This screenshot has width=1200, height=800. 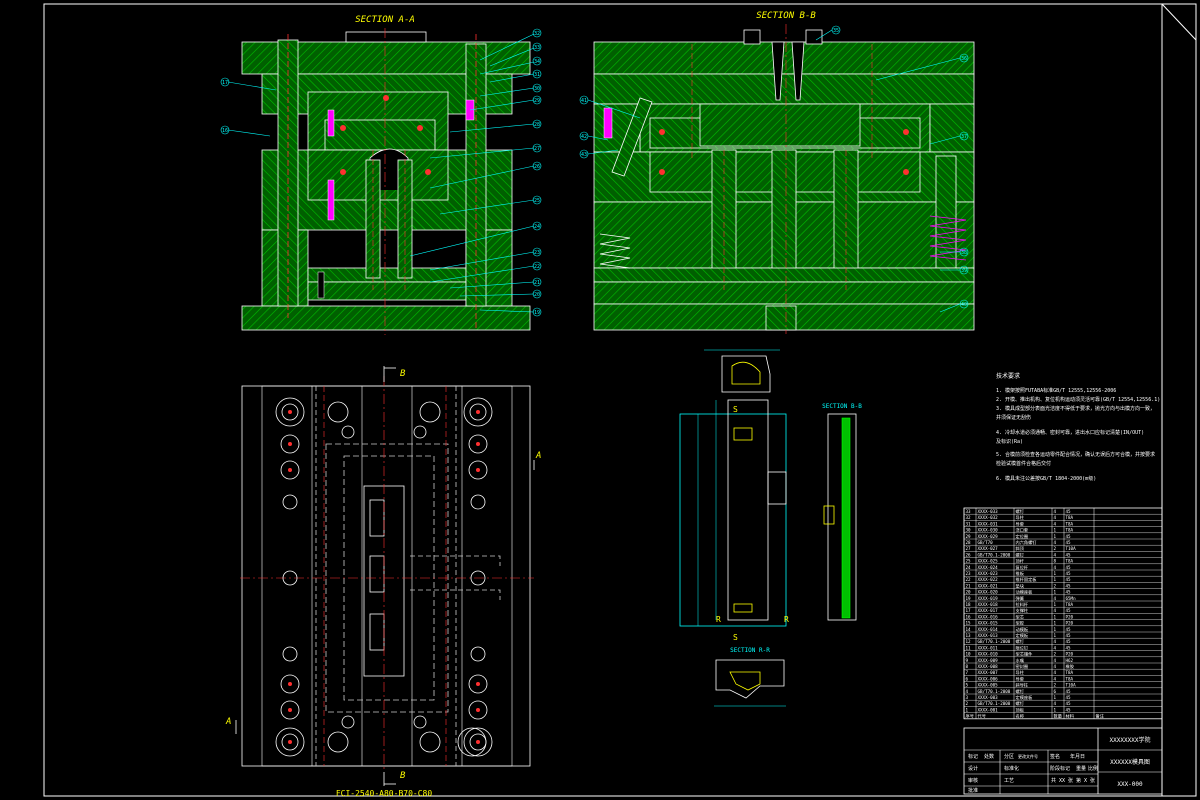 I want to click on bom-cell: 动模座板, so click(x=1025, y=592).